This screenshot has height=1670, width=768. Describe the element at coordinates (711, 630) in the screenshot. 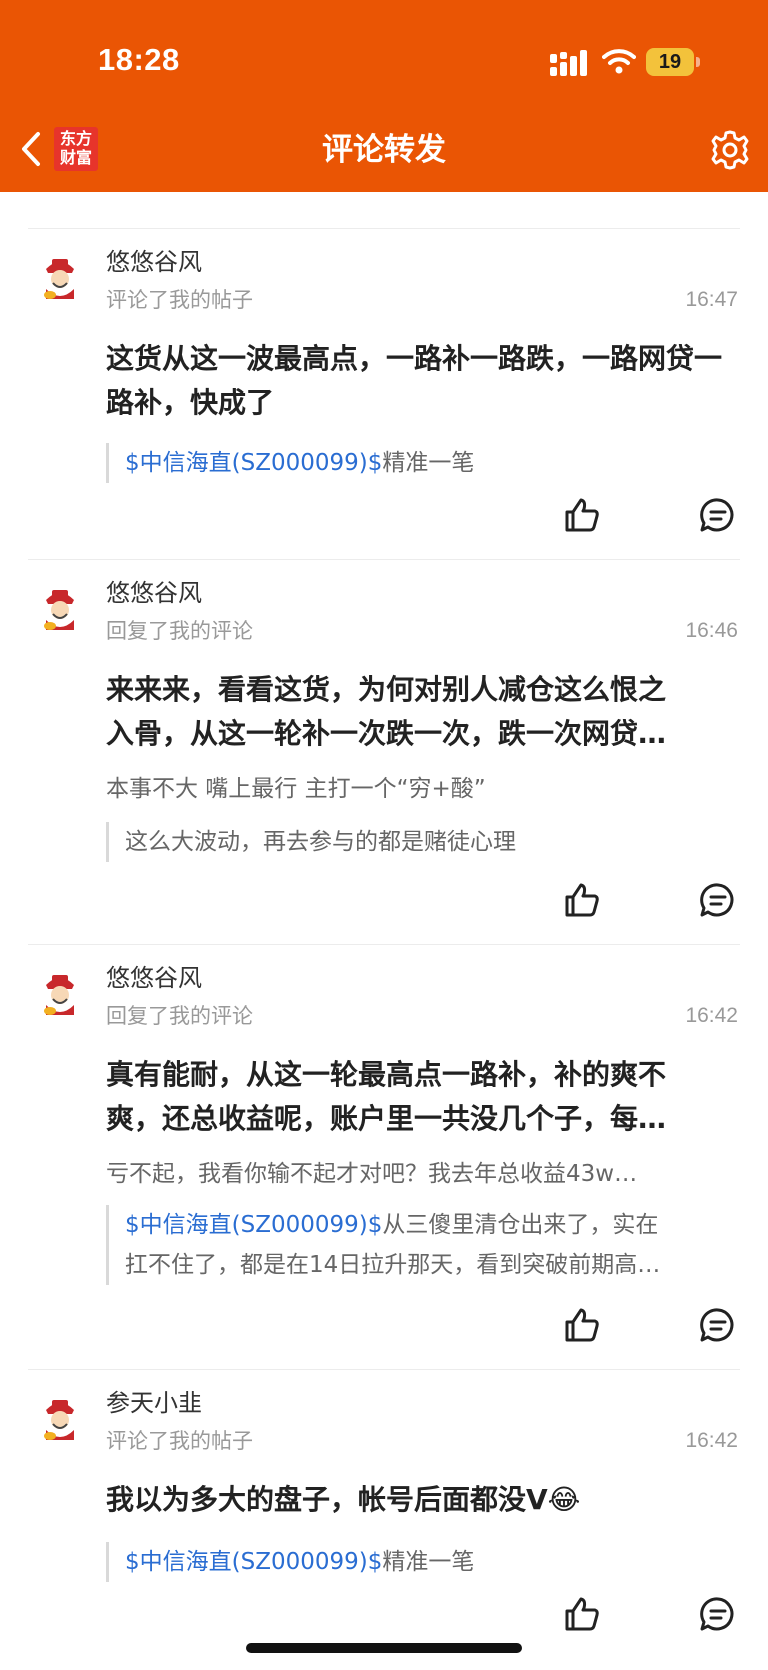

I see `timestamp: 16:46` at that location.